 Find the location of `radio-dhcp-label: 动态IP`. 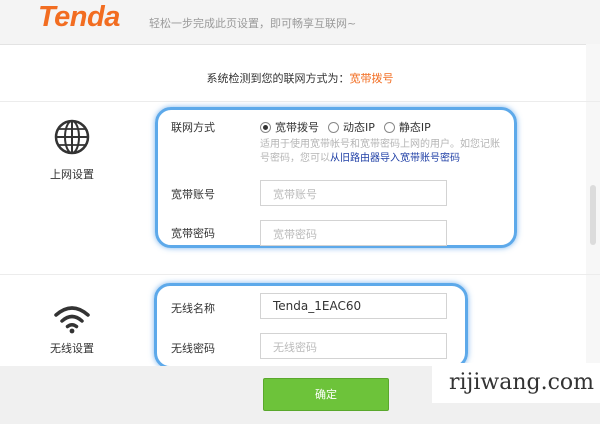

radio-dhcp-label: 动态IP is located at coordinates (359, 127).